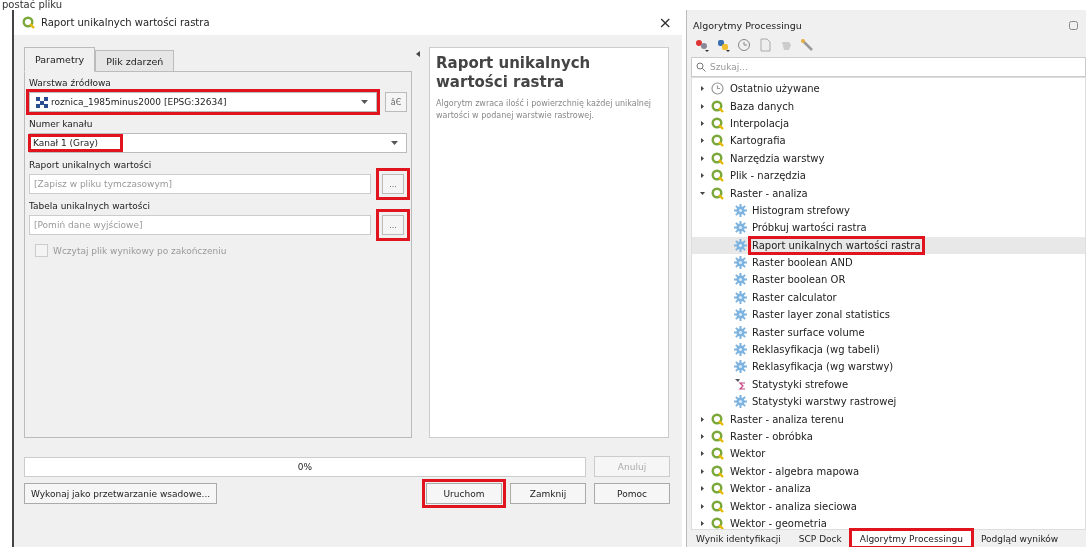 This screenshot has height=547, width=1086. What do you see at coordinates (396, 102) in the screenshot?
I see `browse-button: âЄ` at bounding box center [396, 102].